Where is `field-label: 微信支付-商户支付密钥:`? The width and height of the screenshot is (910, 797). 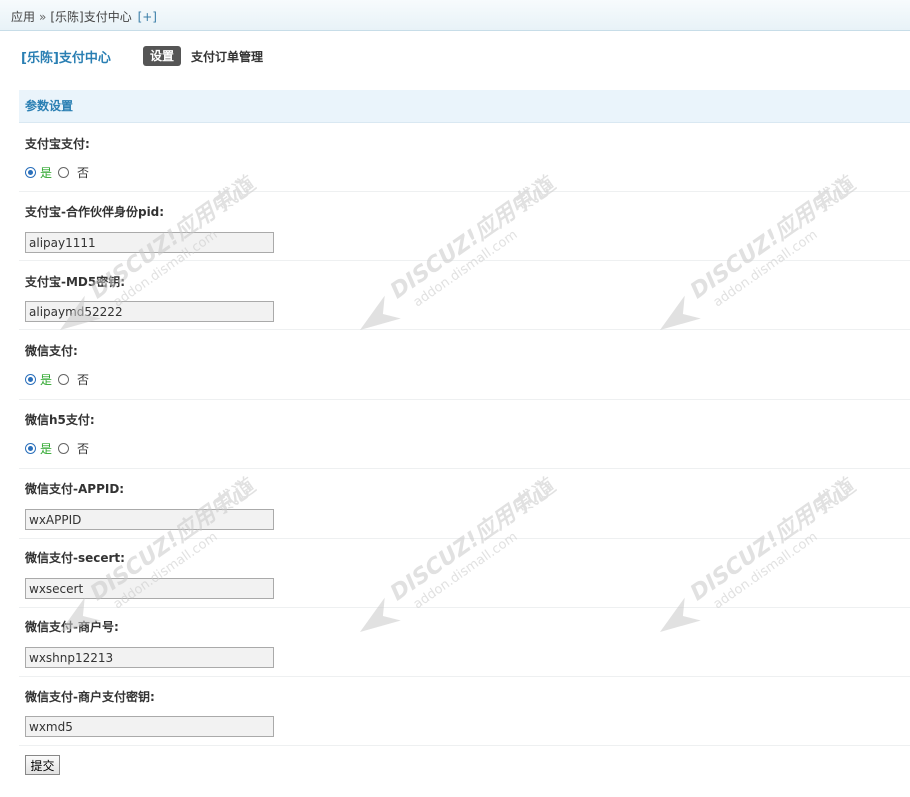 field-label: 微信支付-商户支付密钥: is located at coordinates (90, 697).